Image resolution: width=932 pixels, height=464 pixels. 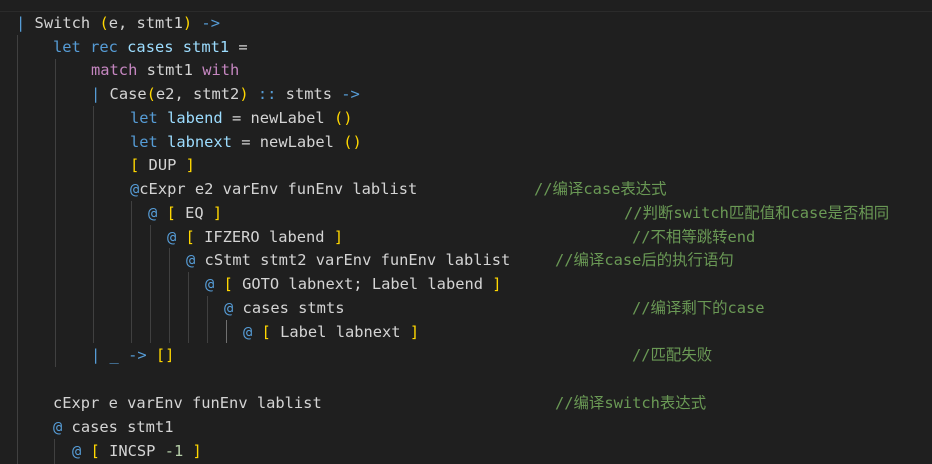 I want to click on code-comment: //不相等跳转end, so click(x=694, y=237).